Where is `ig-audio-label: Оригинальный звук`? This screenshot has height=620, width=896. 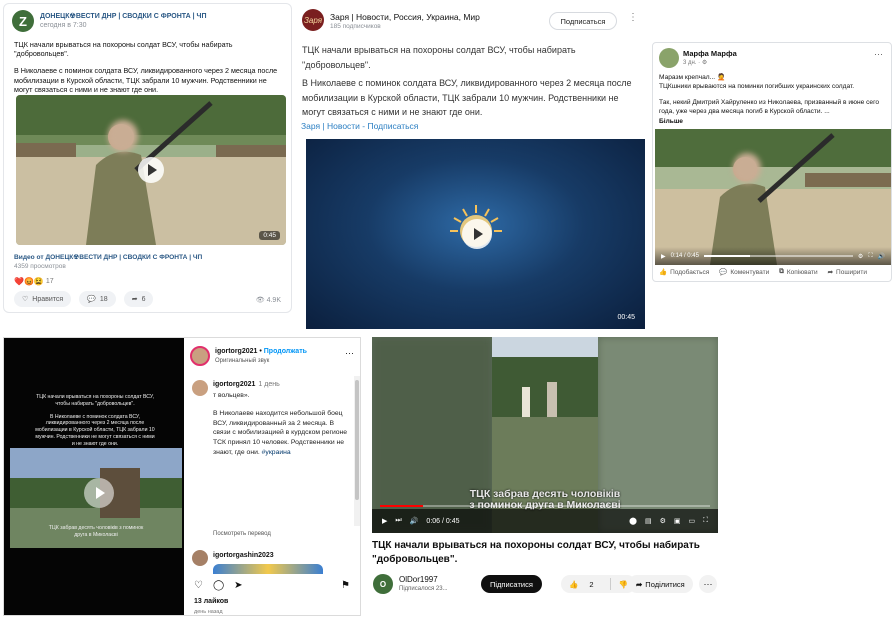 ig-audio-label: Оригинальный звук is located at coordinates (242, 361).